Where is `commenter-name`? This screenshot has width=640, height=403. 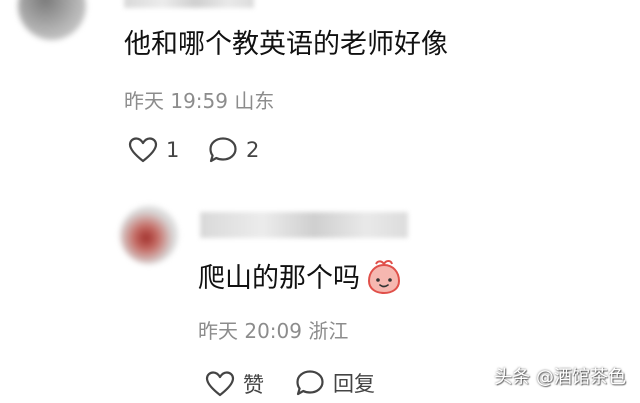 commenter-name is located at coordinates (189, 4).